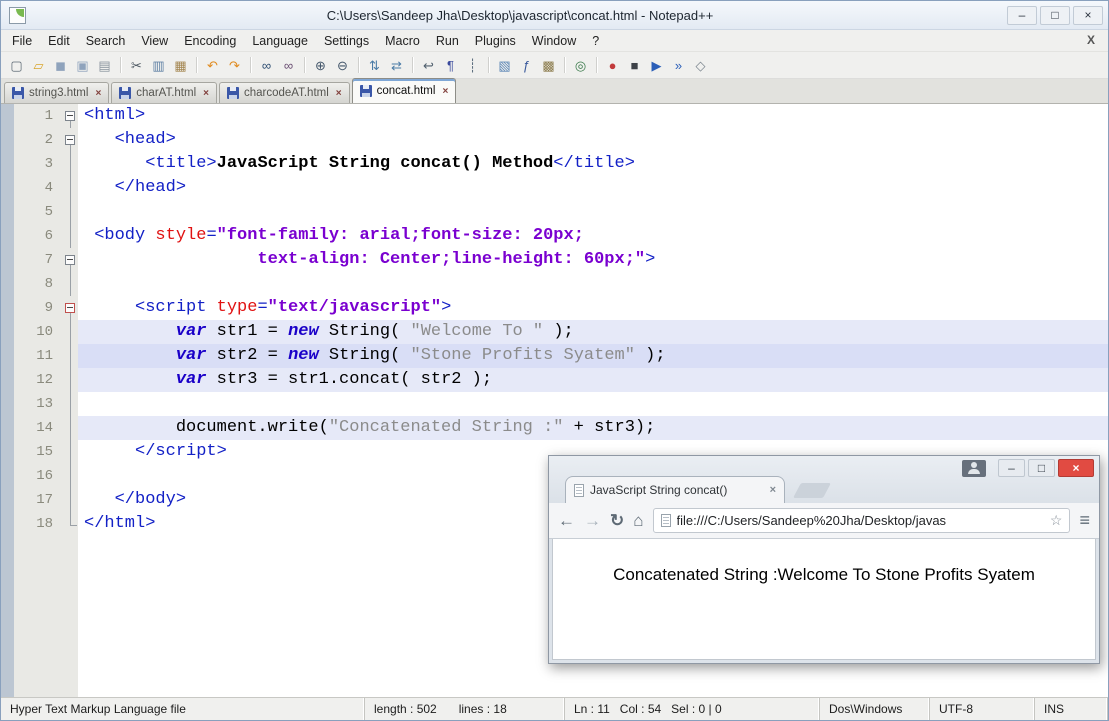  Describe the element at coordinates (154, 41) in the screenshot. I see `menu-item-view: View` at that location.